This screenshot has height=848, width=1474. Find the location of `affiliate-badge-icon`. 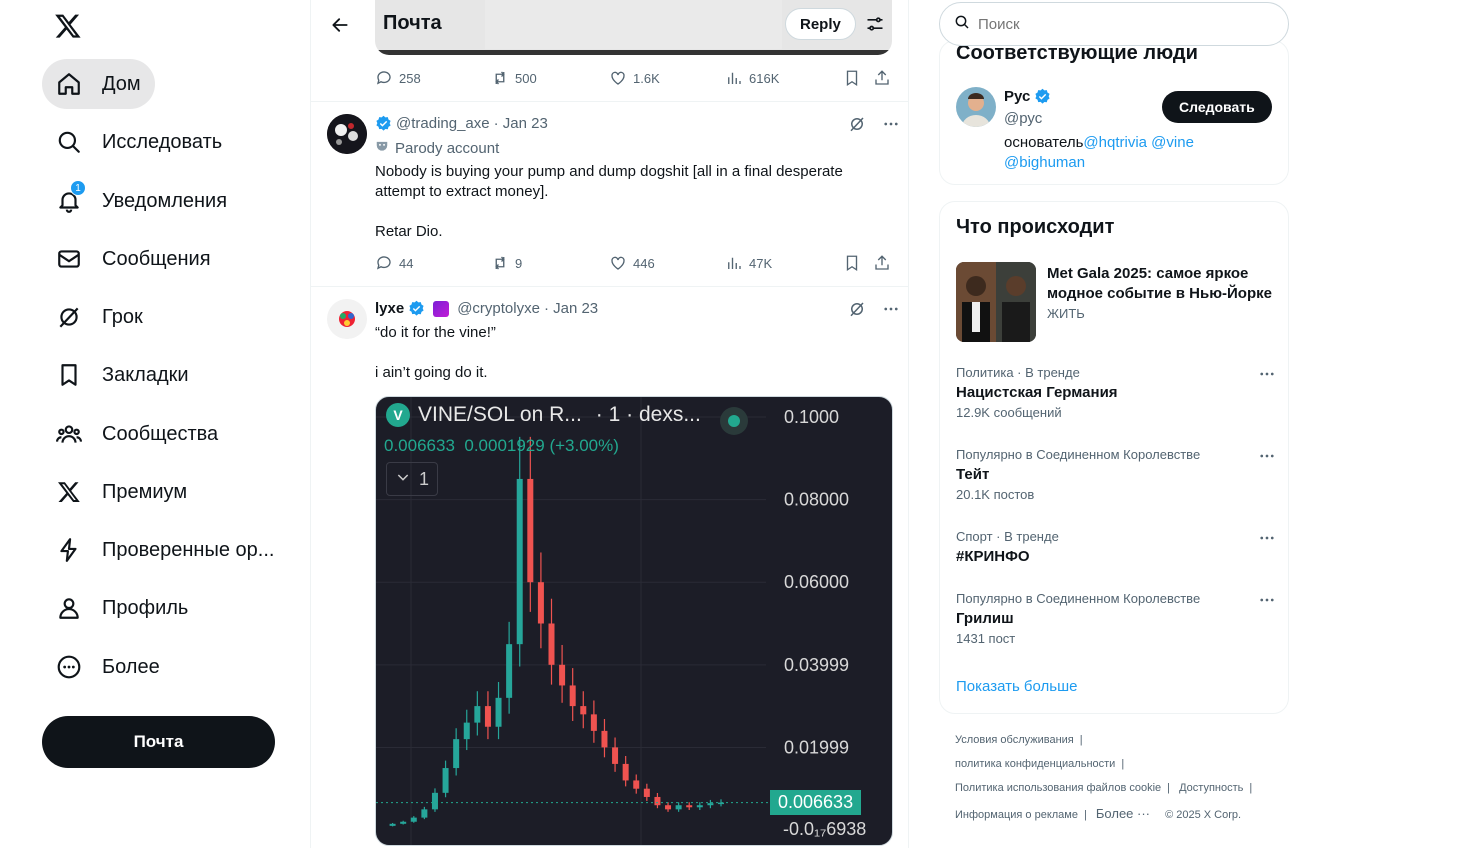

affiliate-badge-icon is located at coordinates (441, 308).